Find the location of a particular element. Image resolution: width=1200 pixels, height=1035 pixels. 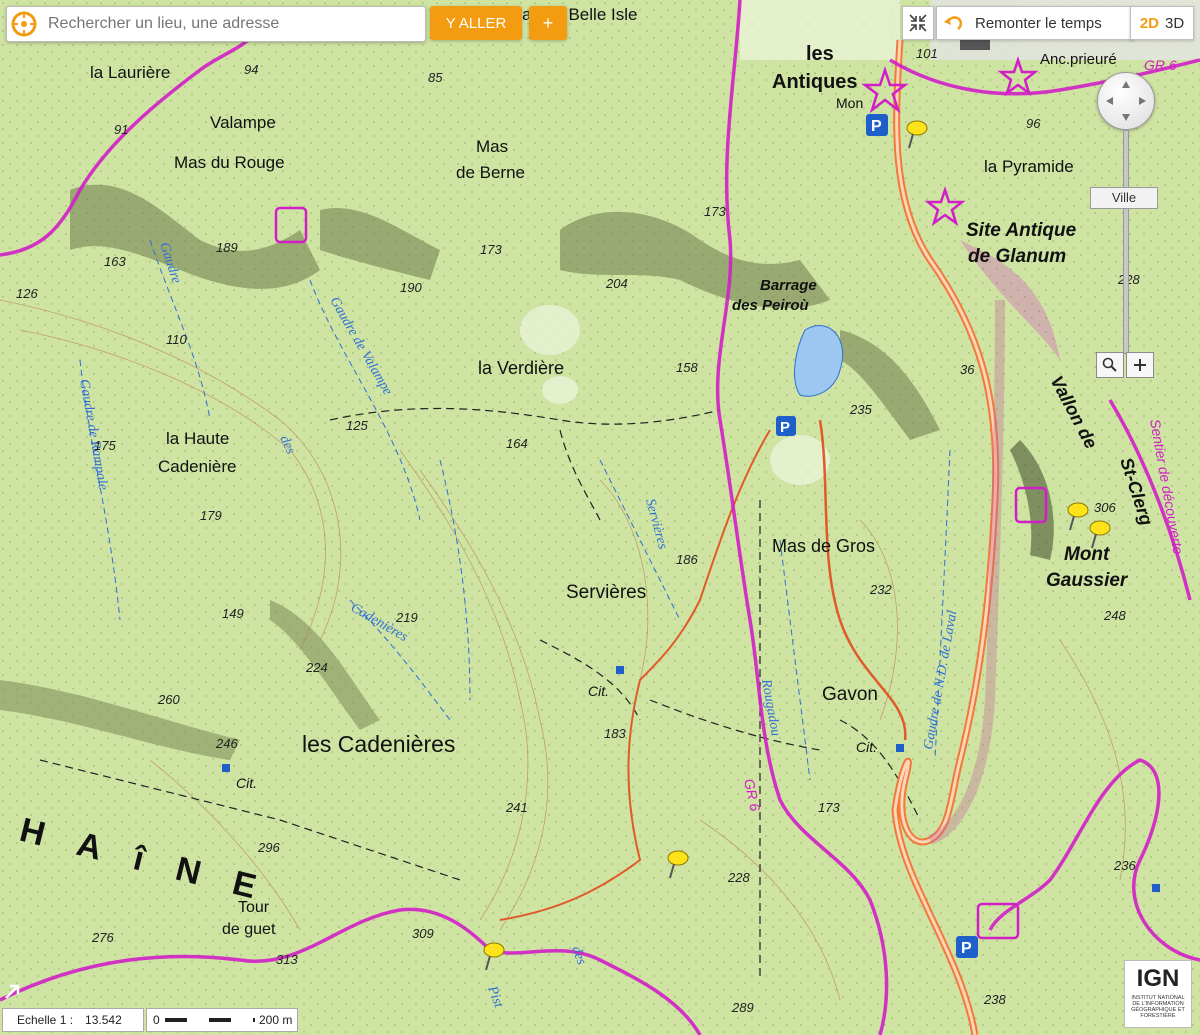

history-label: Remonter le temps is located at coordinates (1038, 23).